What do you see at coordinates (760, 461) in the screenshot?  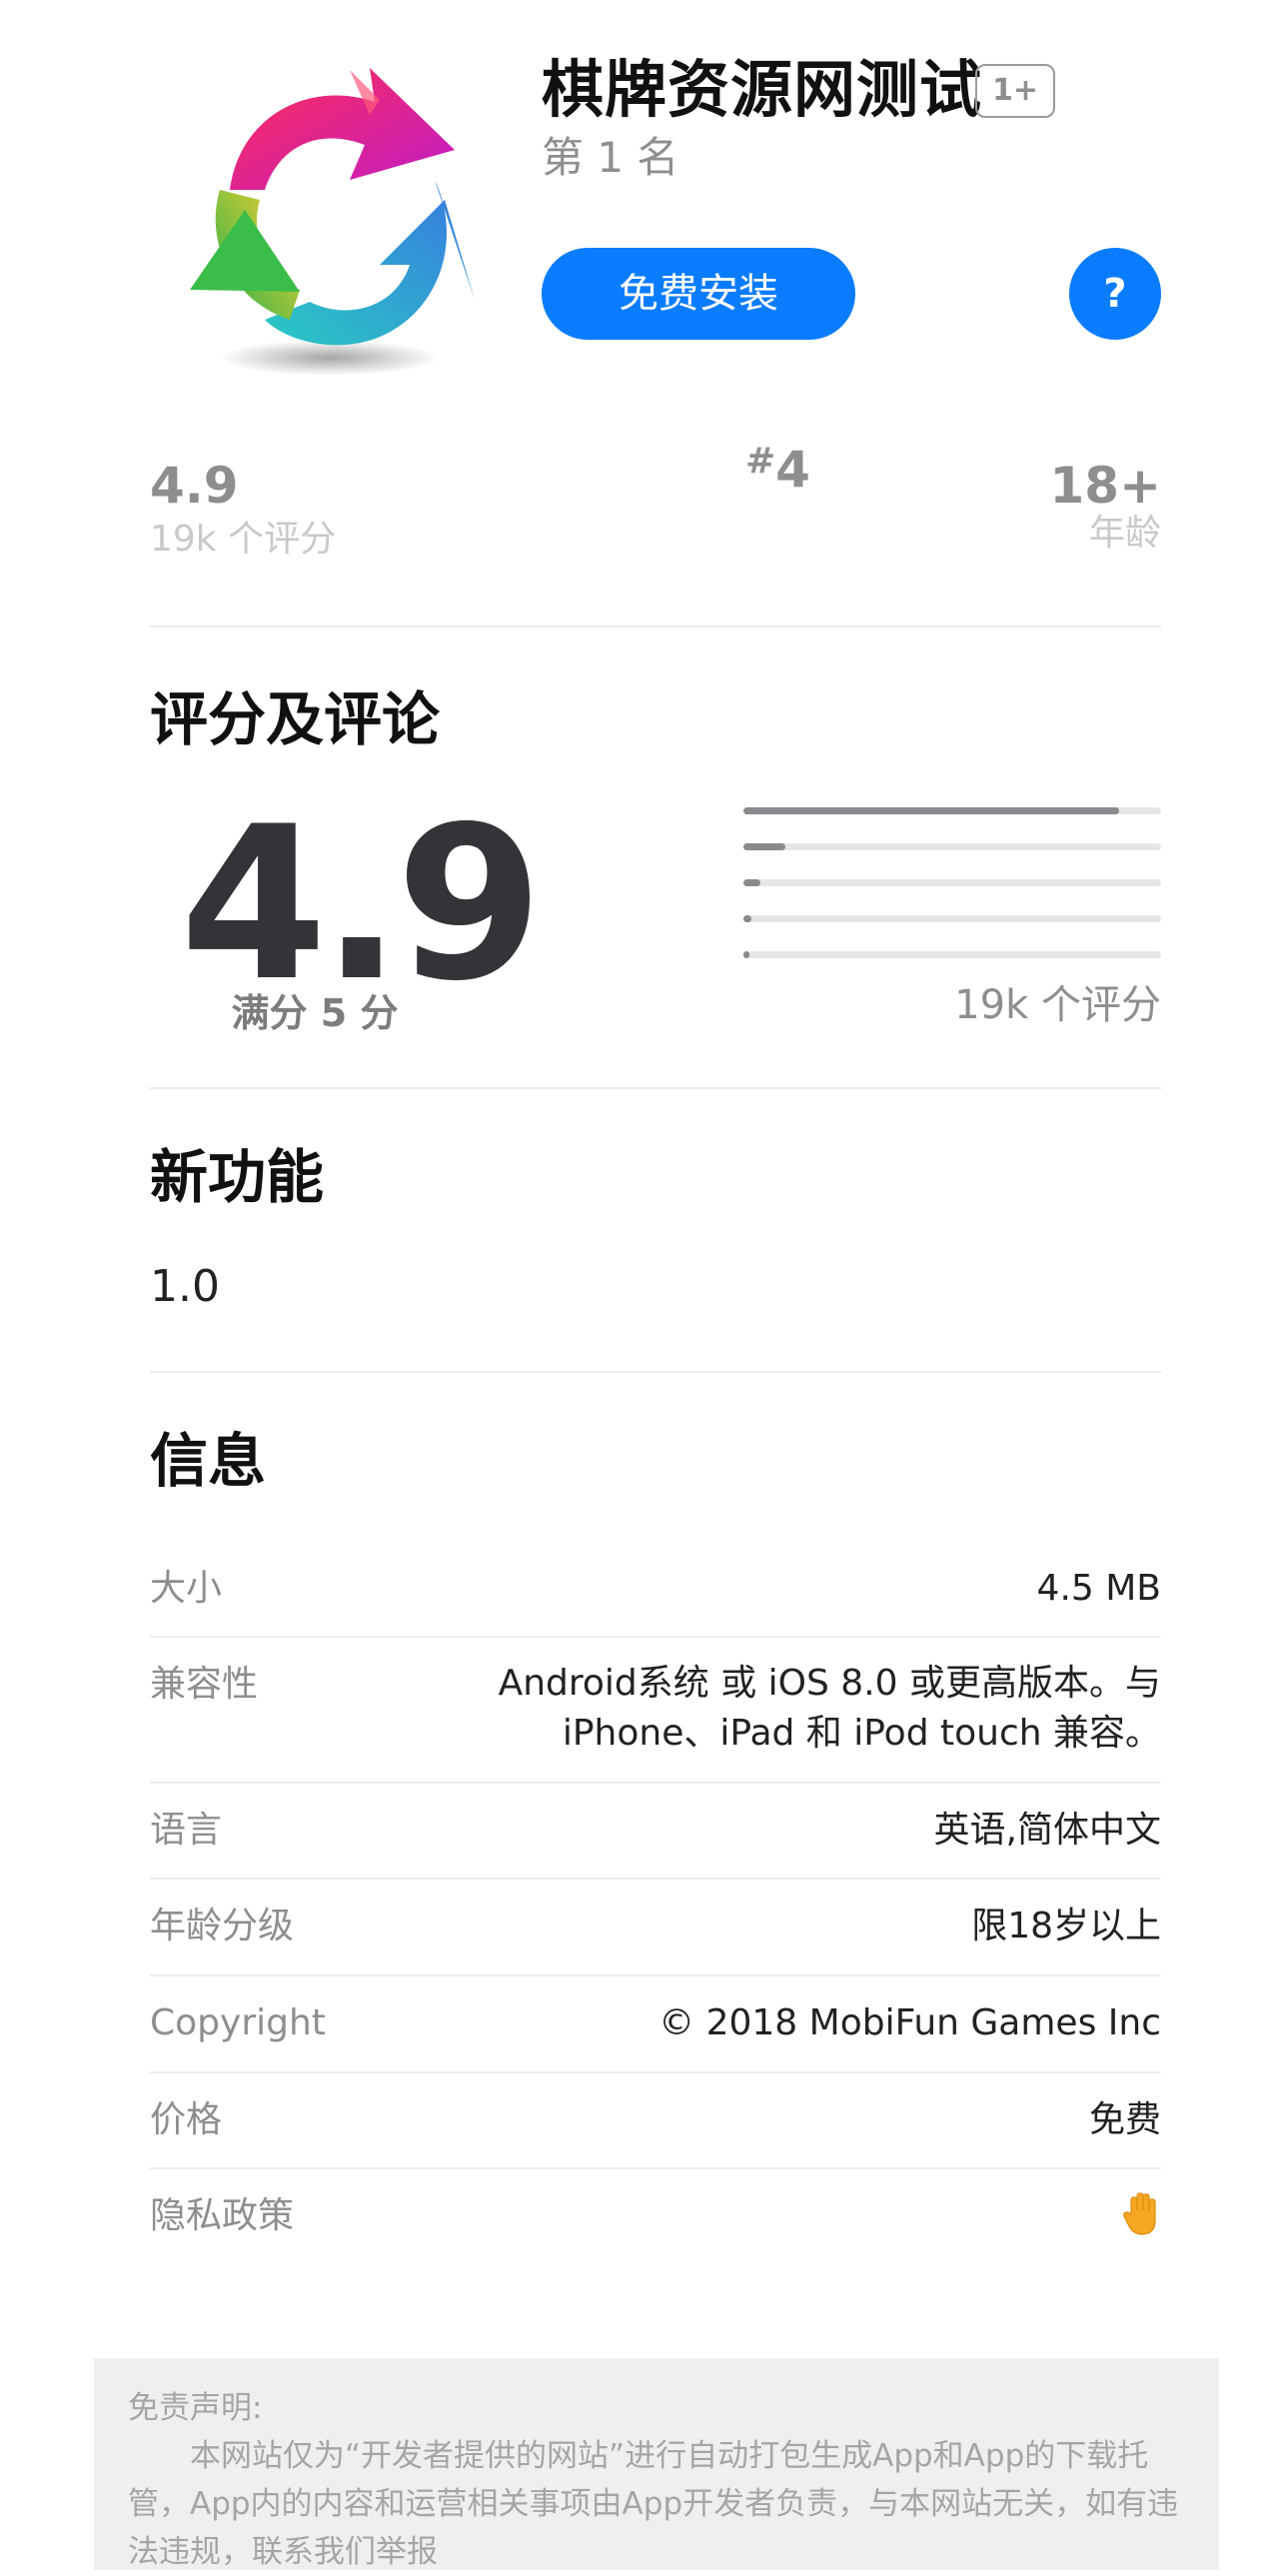 I see `rank-hash: #` at bounding box center [760, 461].